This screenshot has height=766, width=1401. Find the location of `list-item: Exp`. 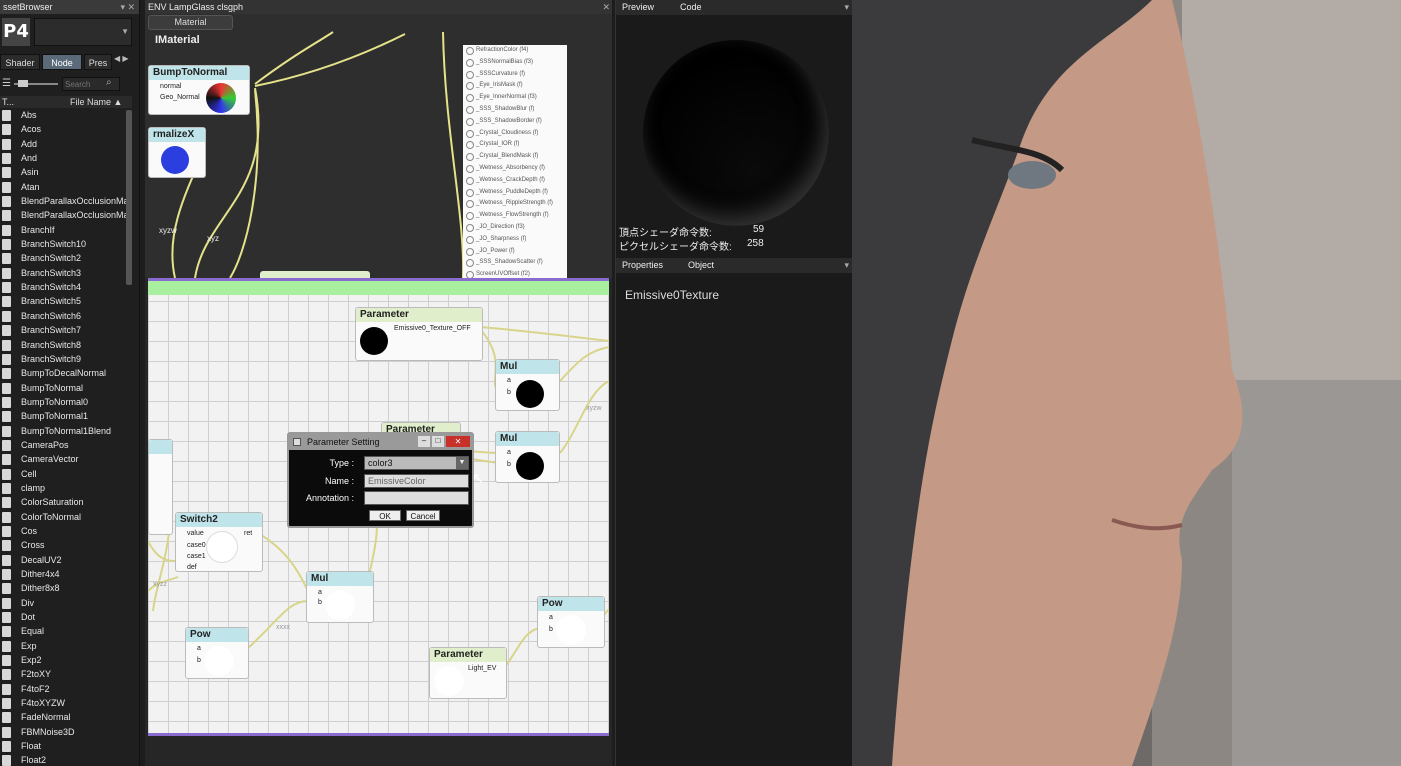

list-item: Exp is located at coordinates (66, 646).